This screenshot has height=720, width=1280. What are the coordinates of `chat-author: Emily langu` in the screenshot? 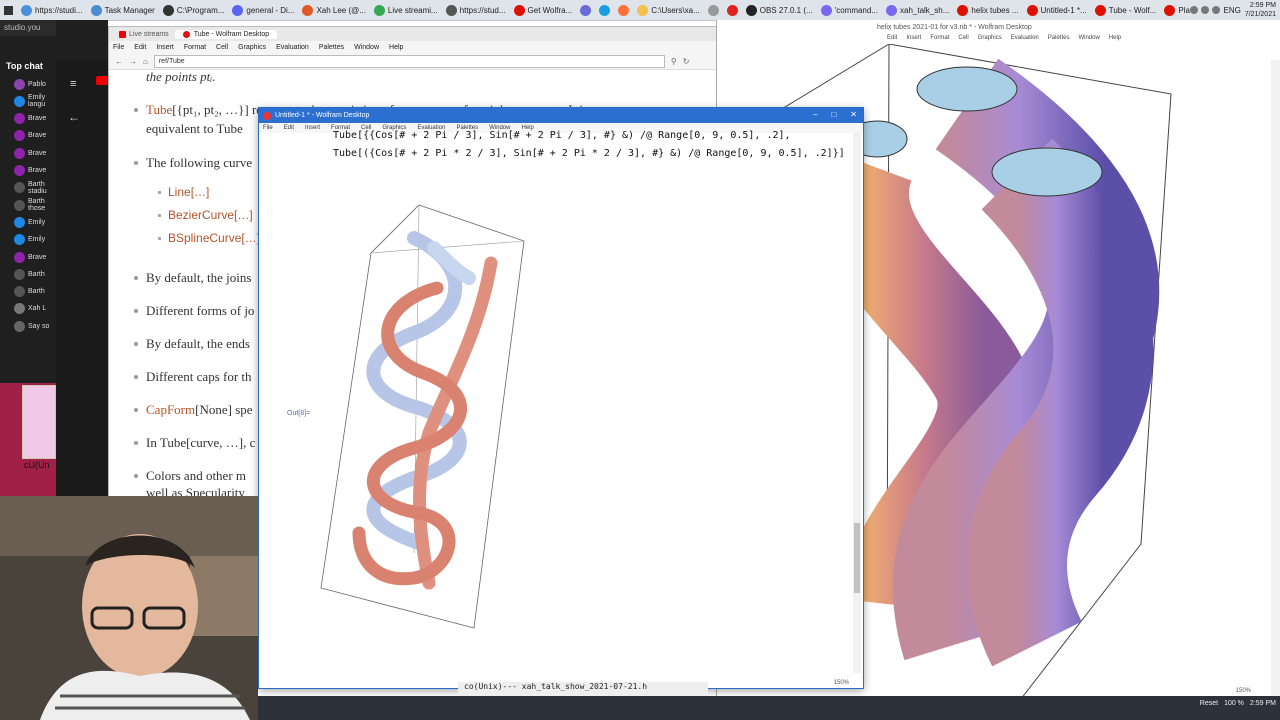 It's located at (37, 101).